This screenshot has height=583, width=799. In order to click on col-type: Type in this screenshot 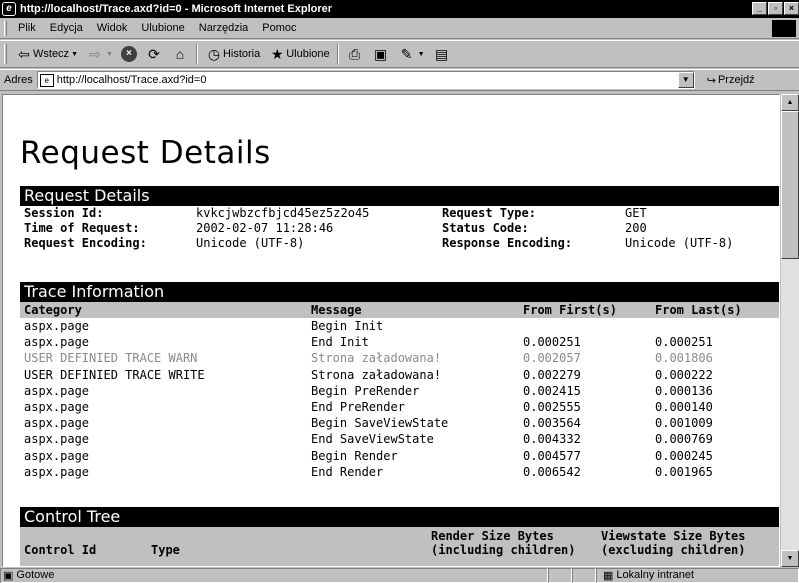, I will do `click(165, 550)`.